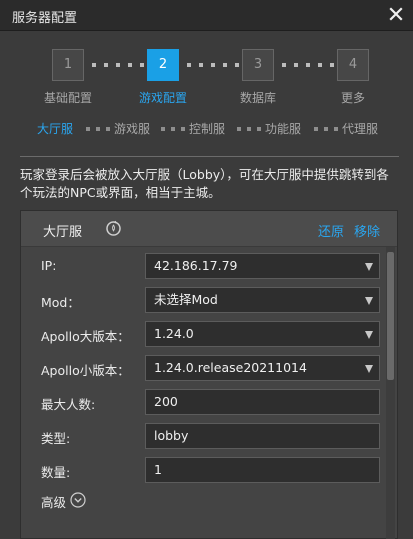  I want to click on advanced-toggle: 高级, so click(53, 501).